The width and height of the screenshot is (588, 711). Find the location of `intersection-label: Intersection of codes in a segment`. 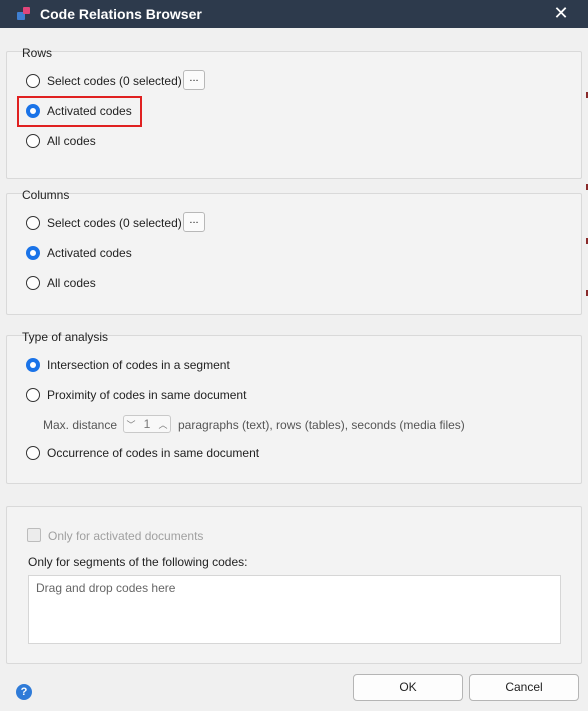

intersection-label: Intersection of codes in a segment is located at coordinates (138, 365).